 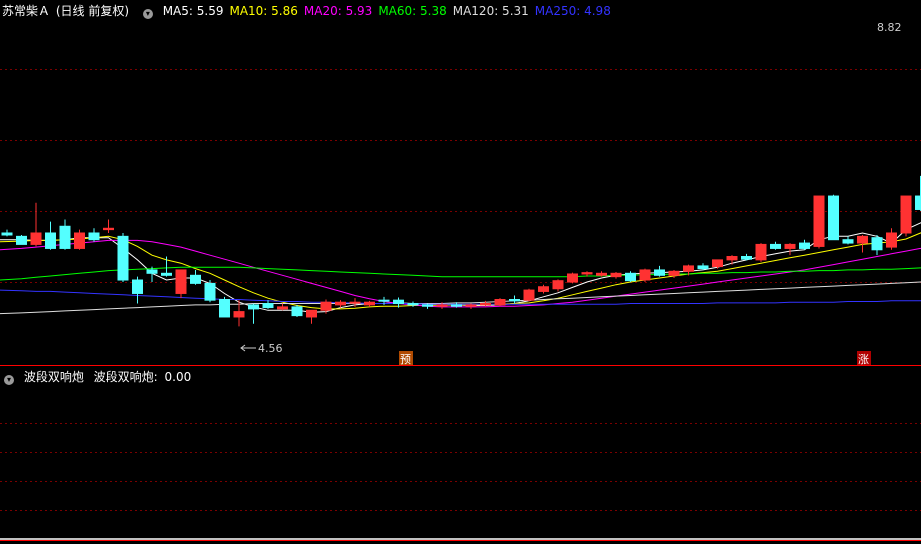 I want to click on zhang-badge-text: 涨, so click(x=863, y=359).